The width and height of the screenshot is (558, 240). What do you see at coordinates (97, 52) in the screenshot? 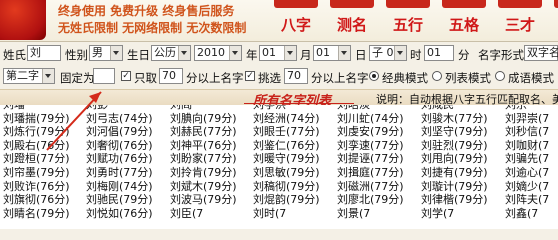
I see `gender-value: 男` at bounding box center [97, 52].